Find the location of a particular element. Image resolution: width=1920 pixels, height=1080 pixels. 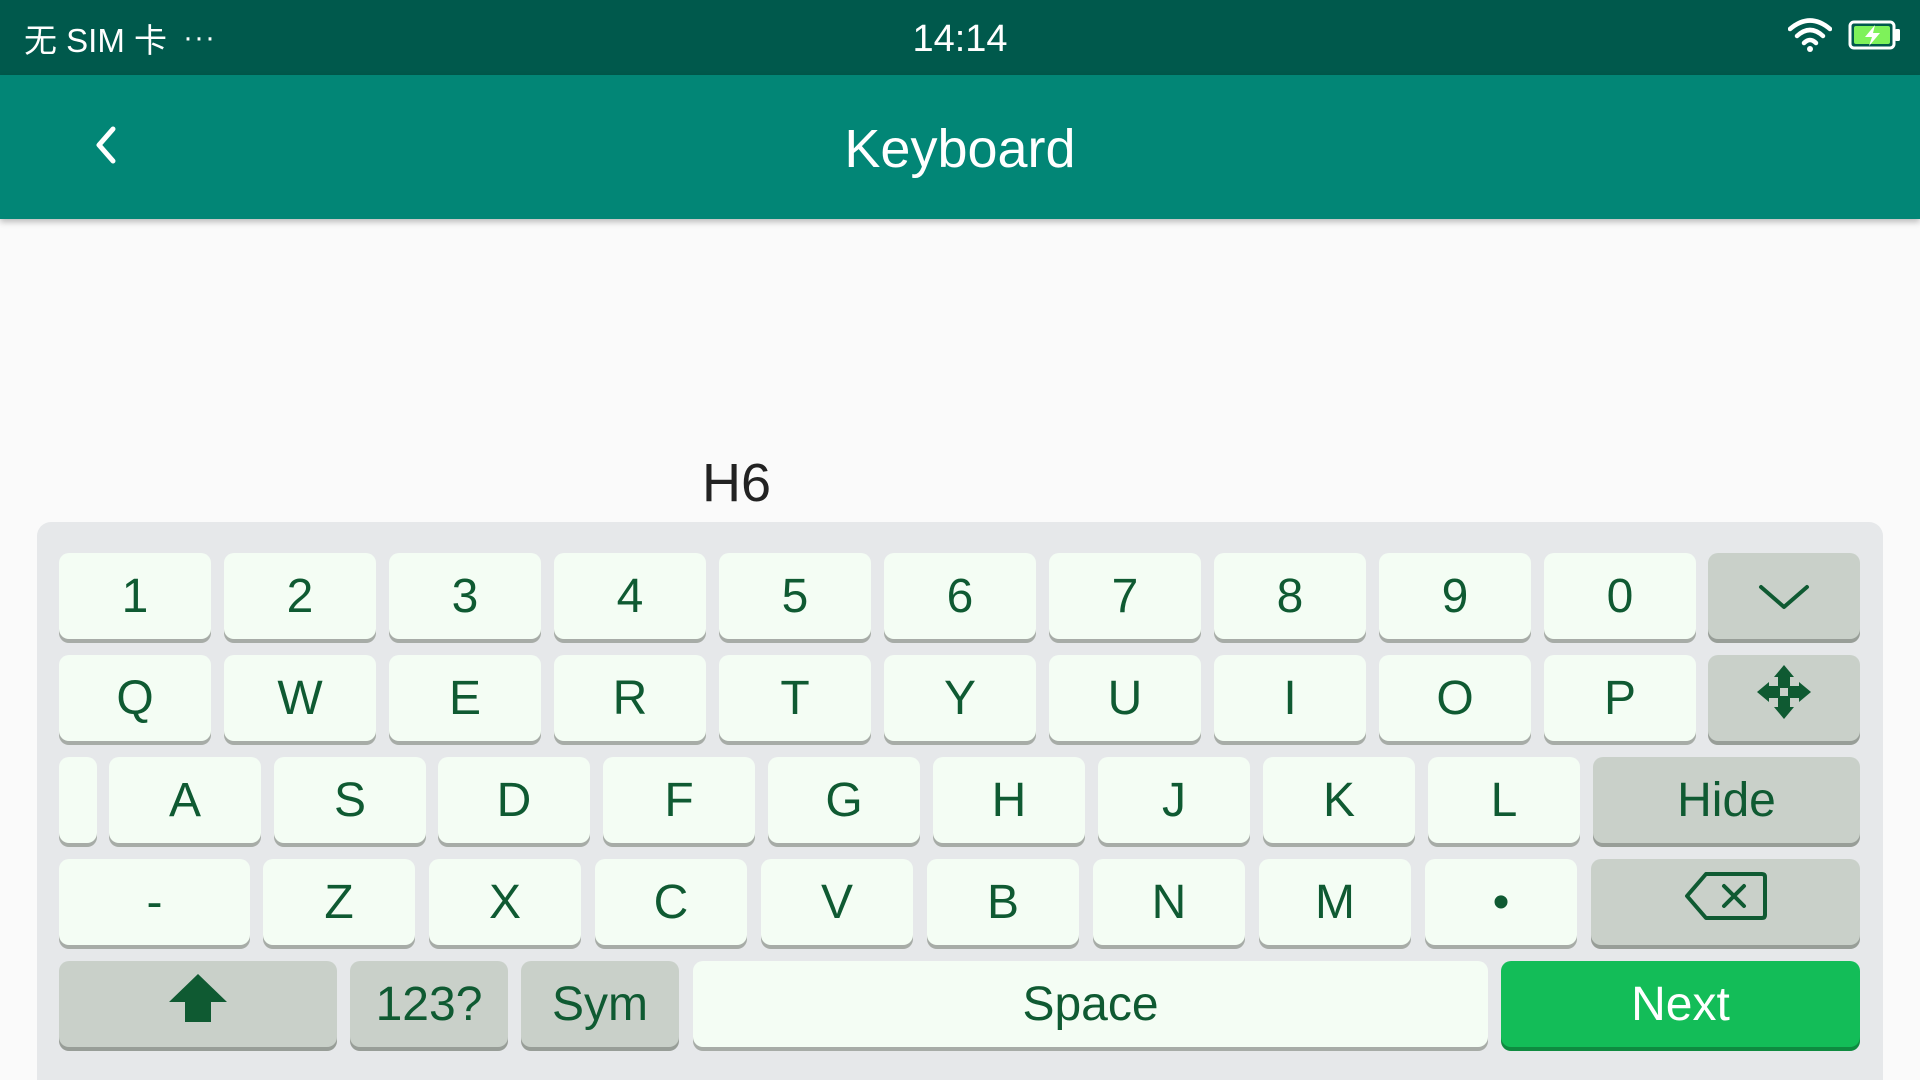

key-o: O is located at coordinates (1455, 698).